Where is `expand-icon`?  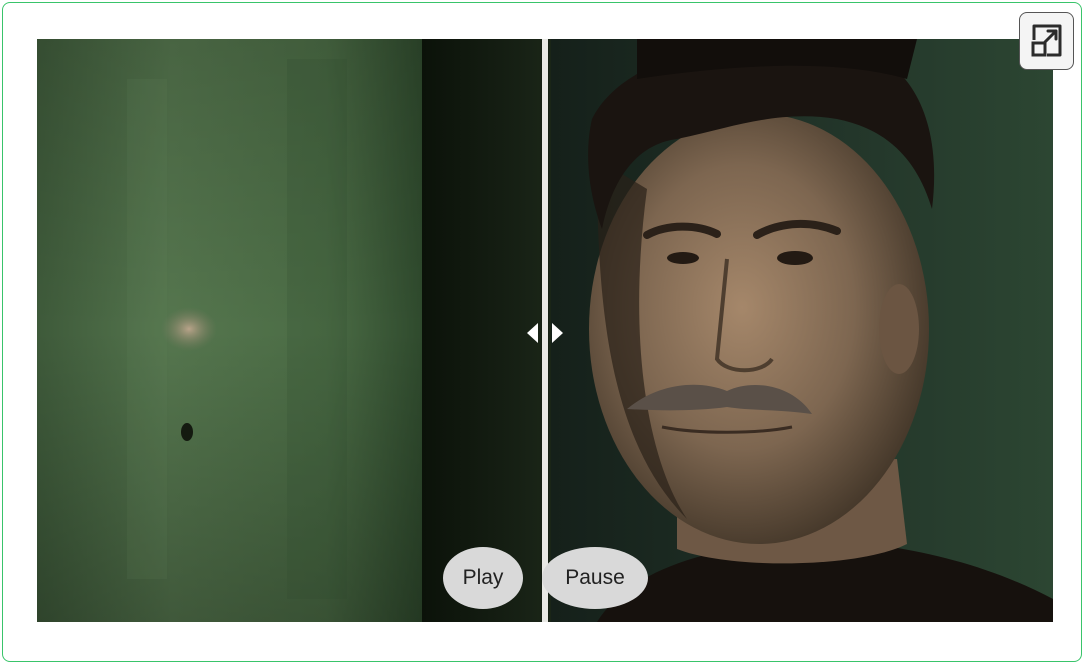 expand-icon is located at coordinates (1046, 40).